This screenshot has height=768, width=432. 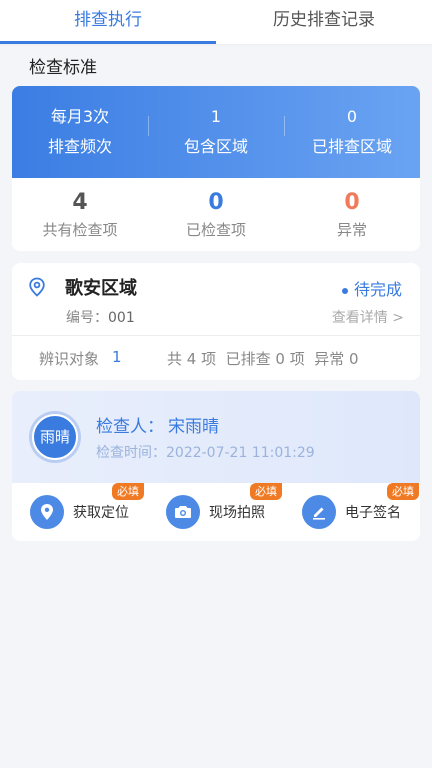 I want to click on stat-checked-items-value: 0, so click(x=216, y=202).